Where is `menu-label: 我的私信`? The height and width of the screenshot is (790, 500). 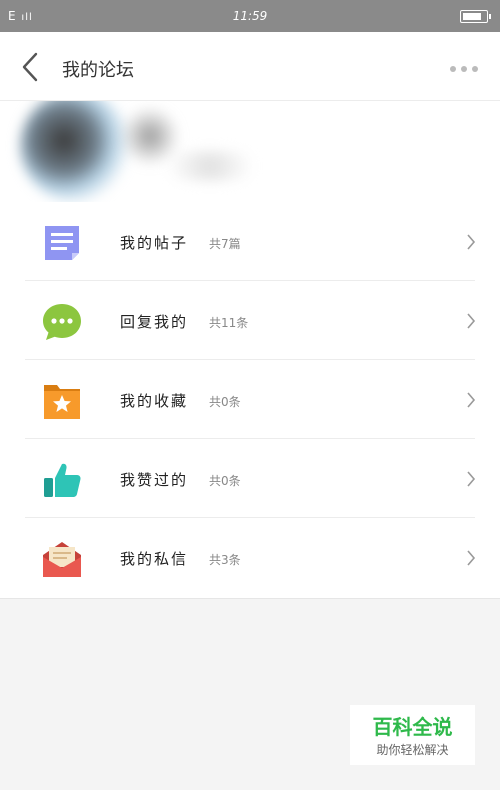 menu-label: 我的私信 is located at coordinates (154, 559).